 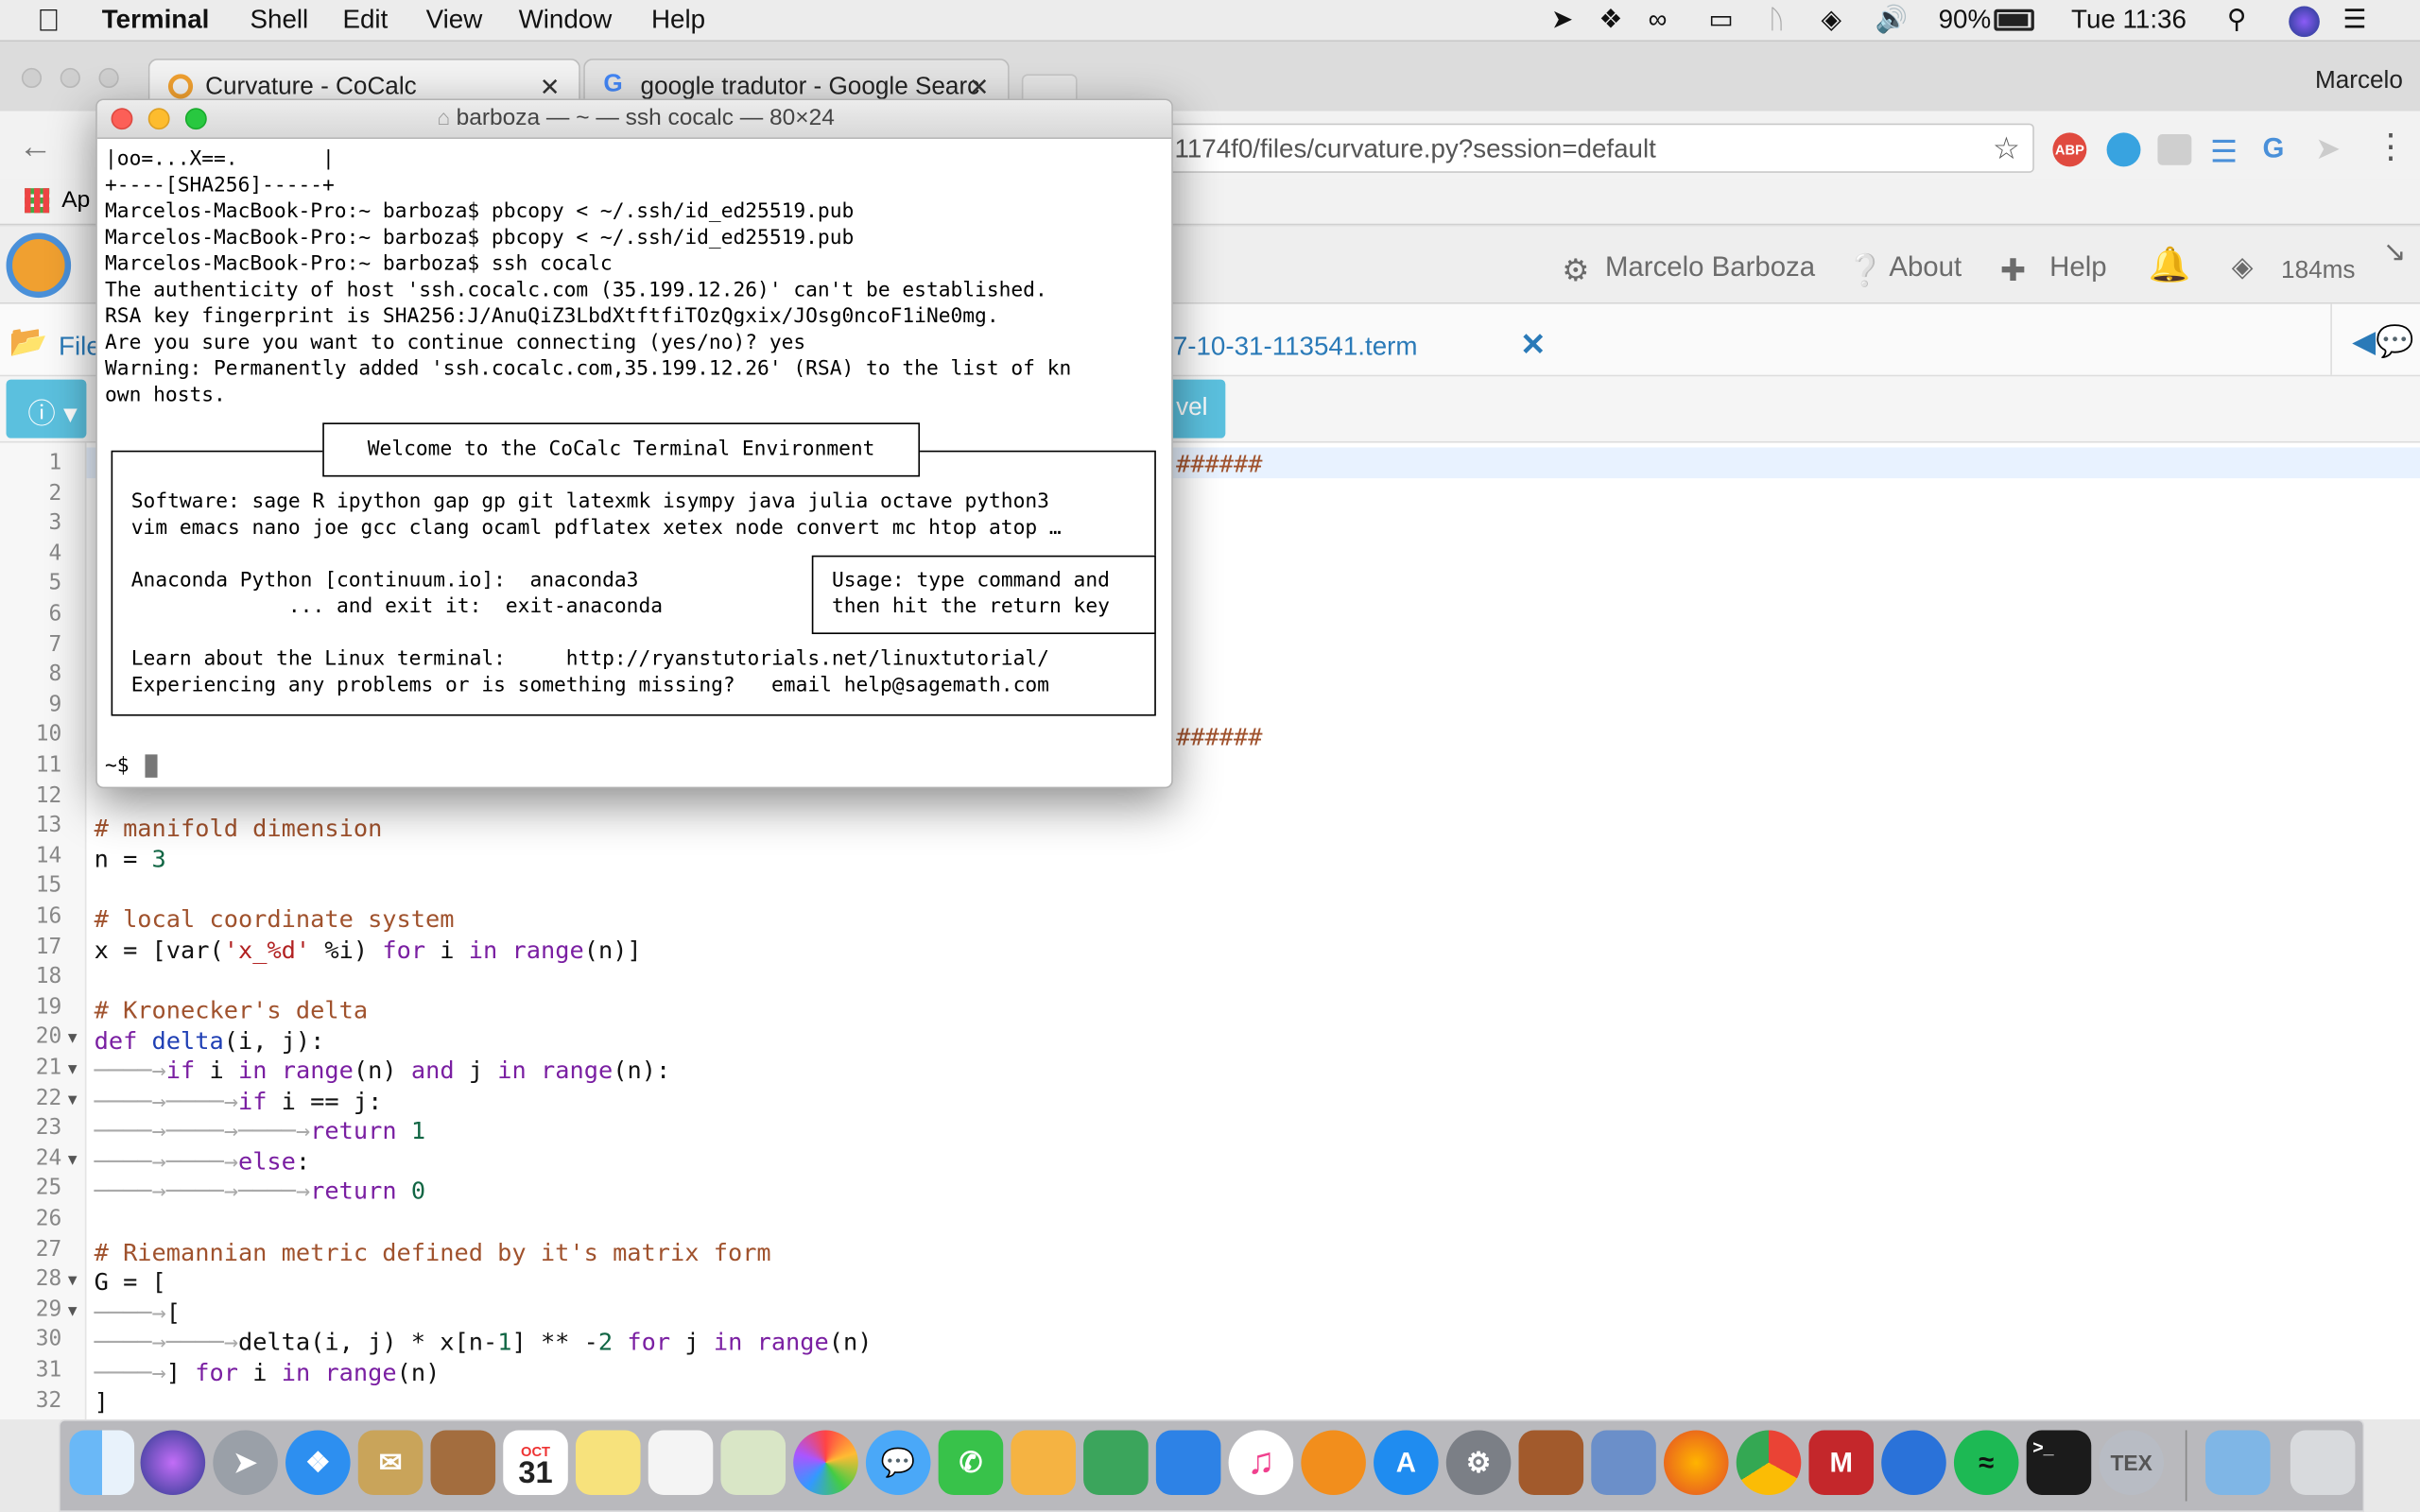 I want to click on cocalc-logo-icon, so click(x=39, y=265).